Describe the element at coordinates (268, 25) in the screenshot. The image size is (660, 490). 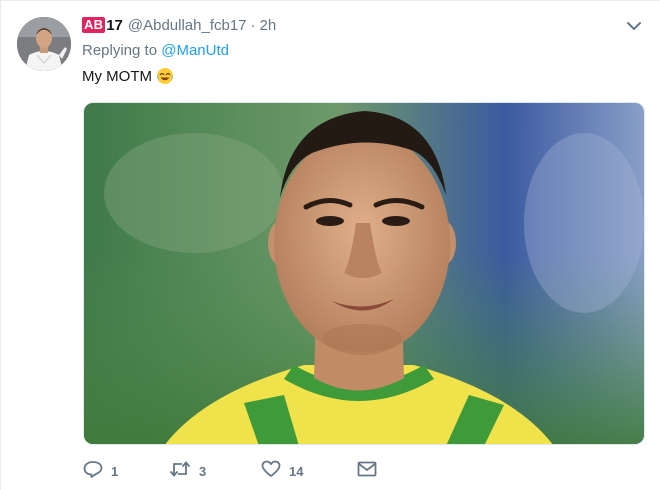
I see `timestamp: 2h` at that location.